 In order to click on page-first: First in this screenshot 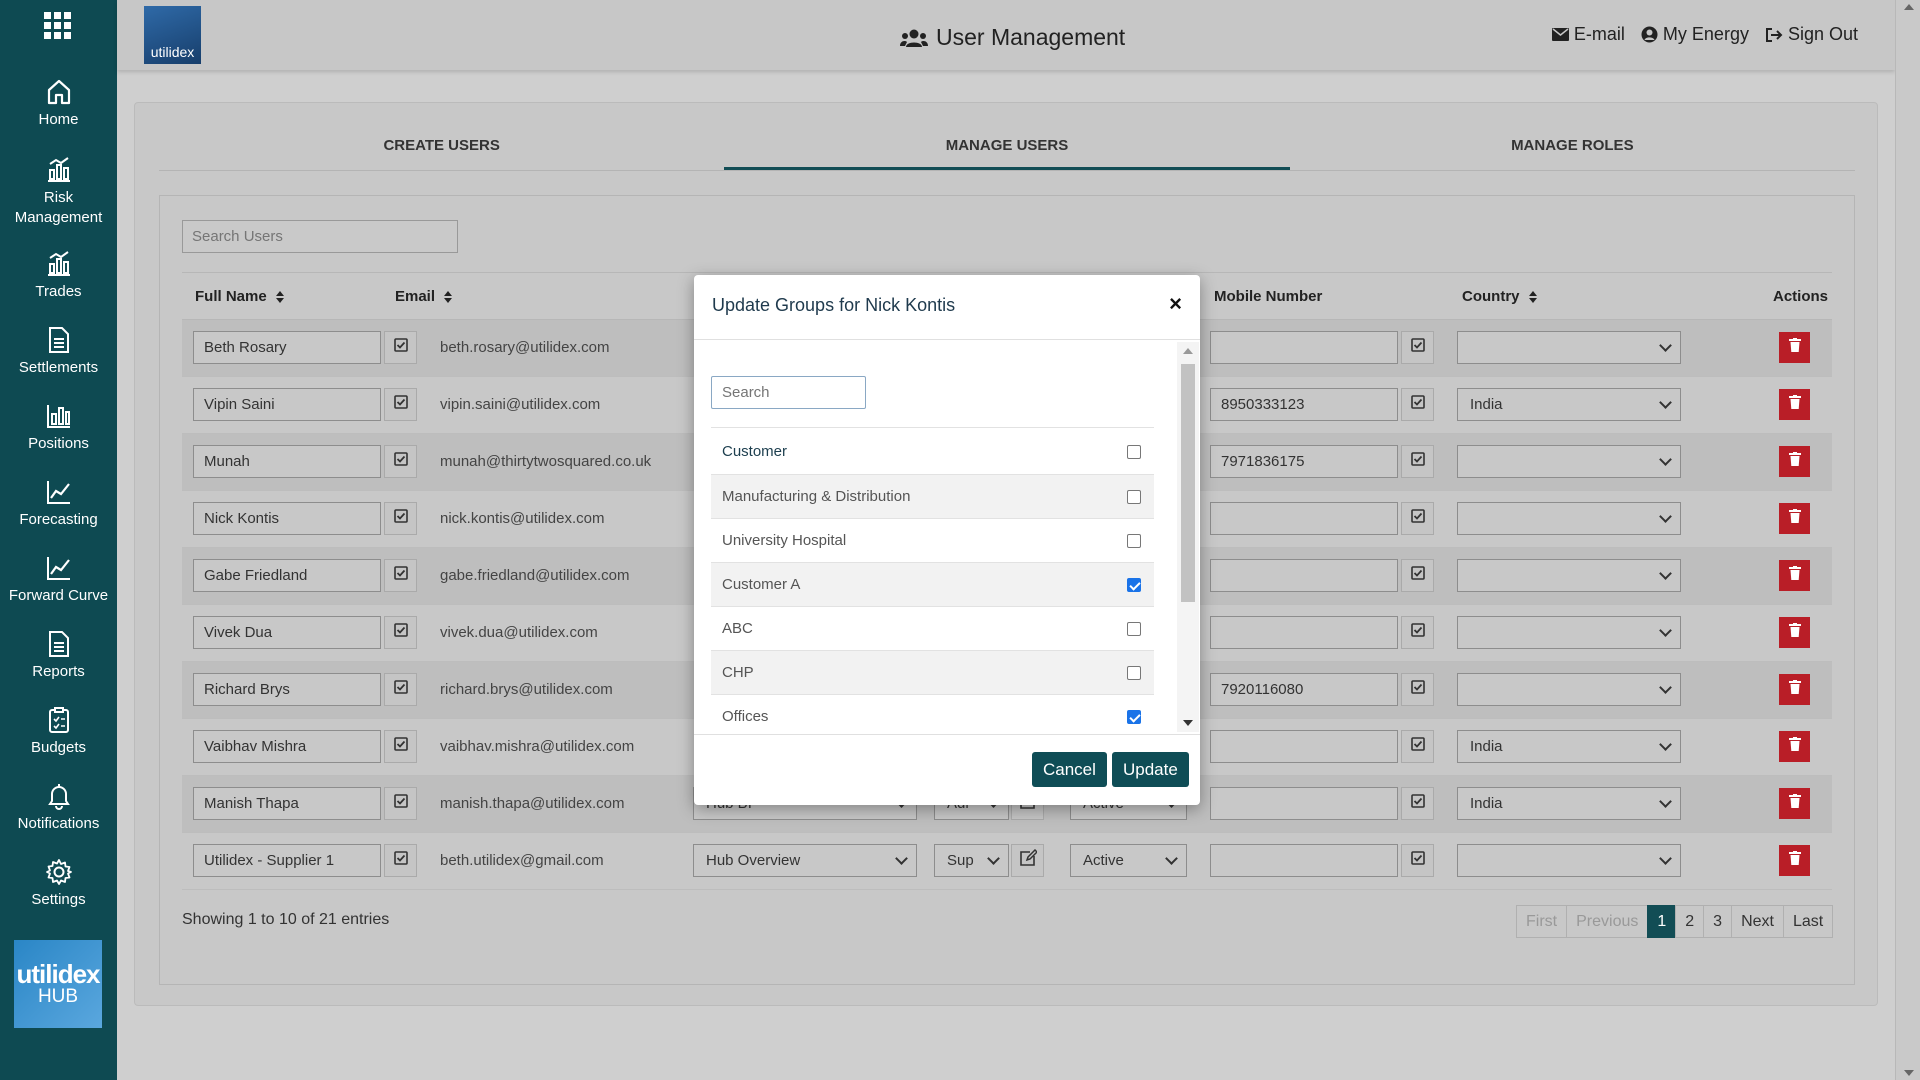, I will do `click(1542, 921)`.